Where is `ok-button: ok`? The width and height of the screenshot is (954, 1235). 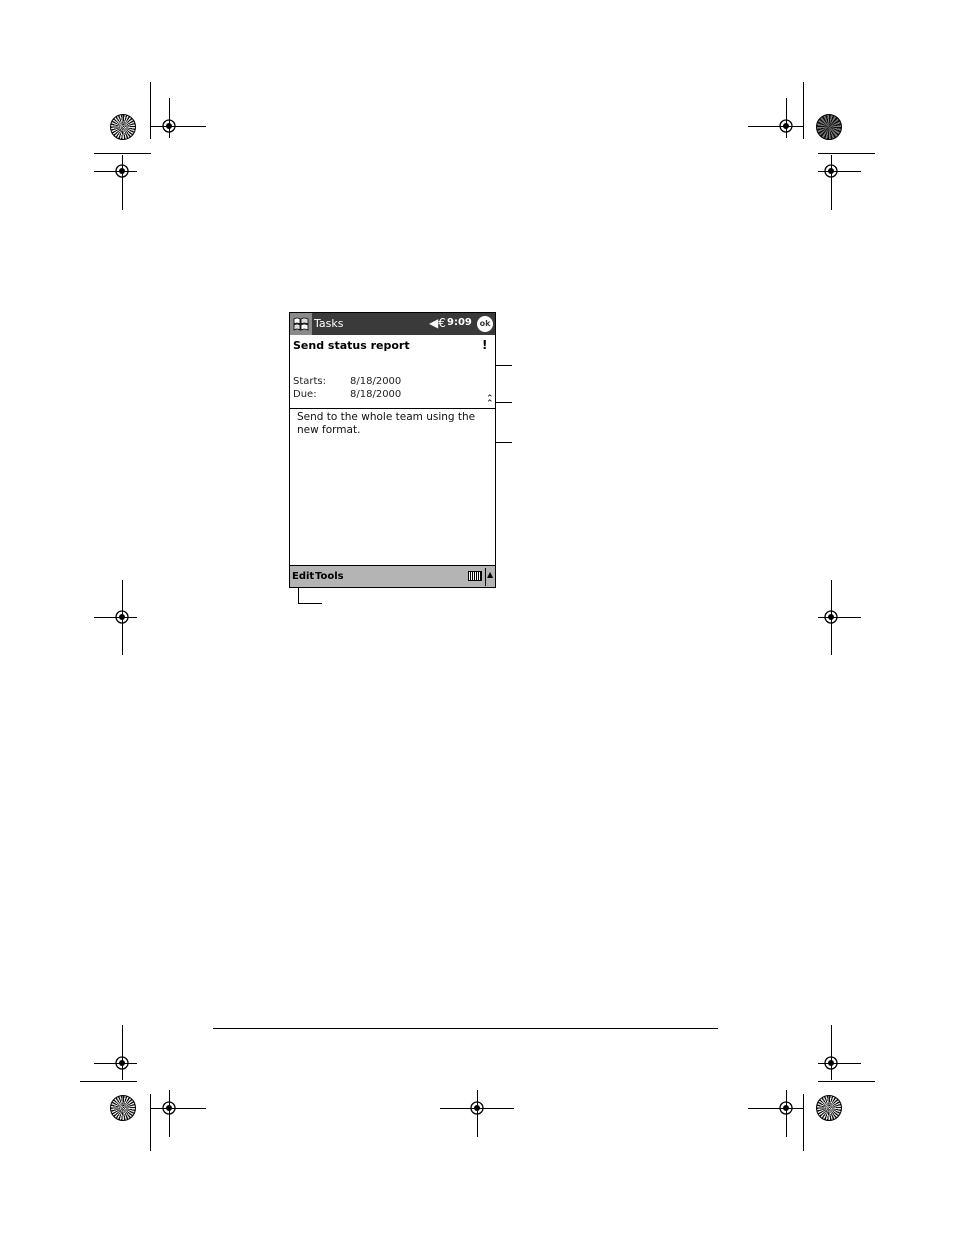
ok-button: ok is located at coordinates (485, 324).